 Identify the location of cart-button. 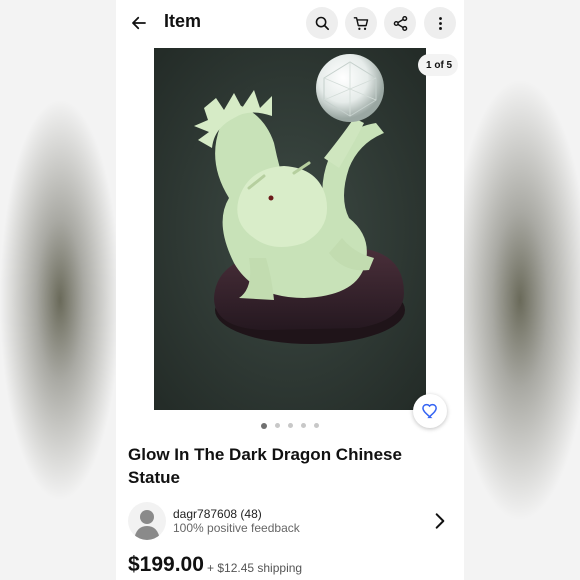
(361, 23).